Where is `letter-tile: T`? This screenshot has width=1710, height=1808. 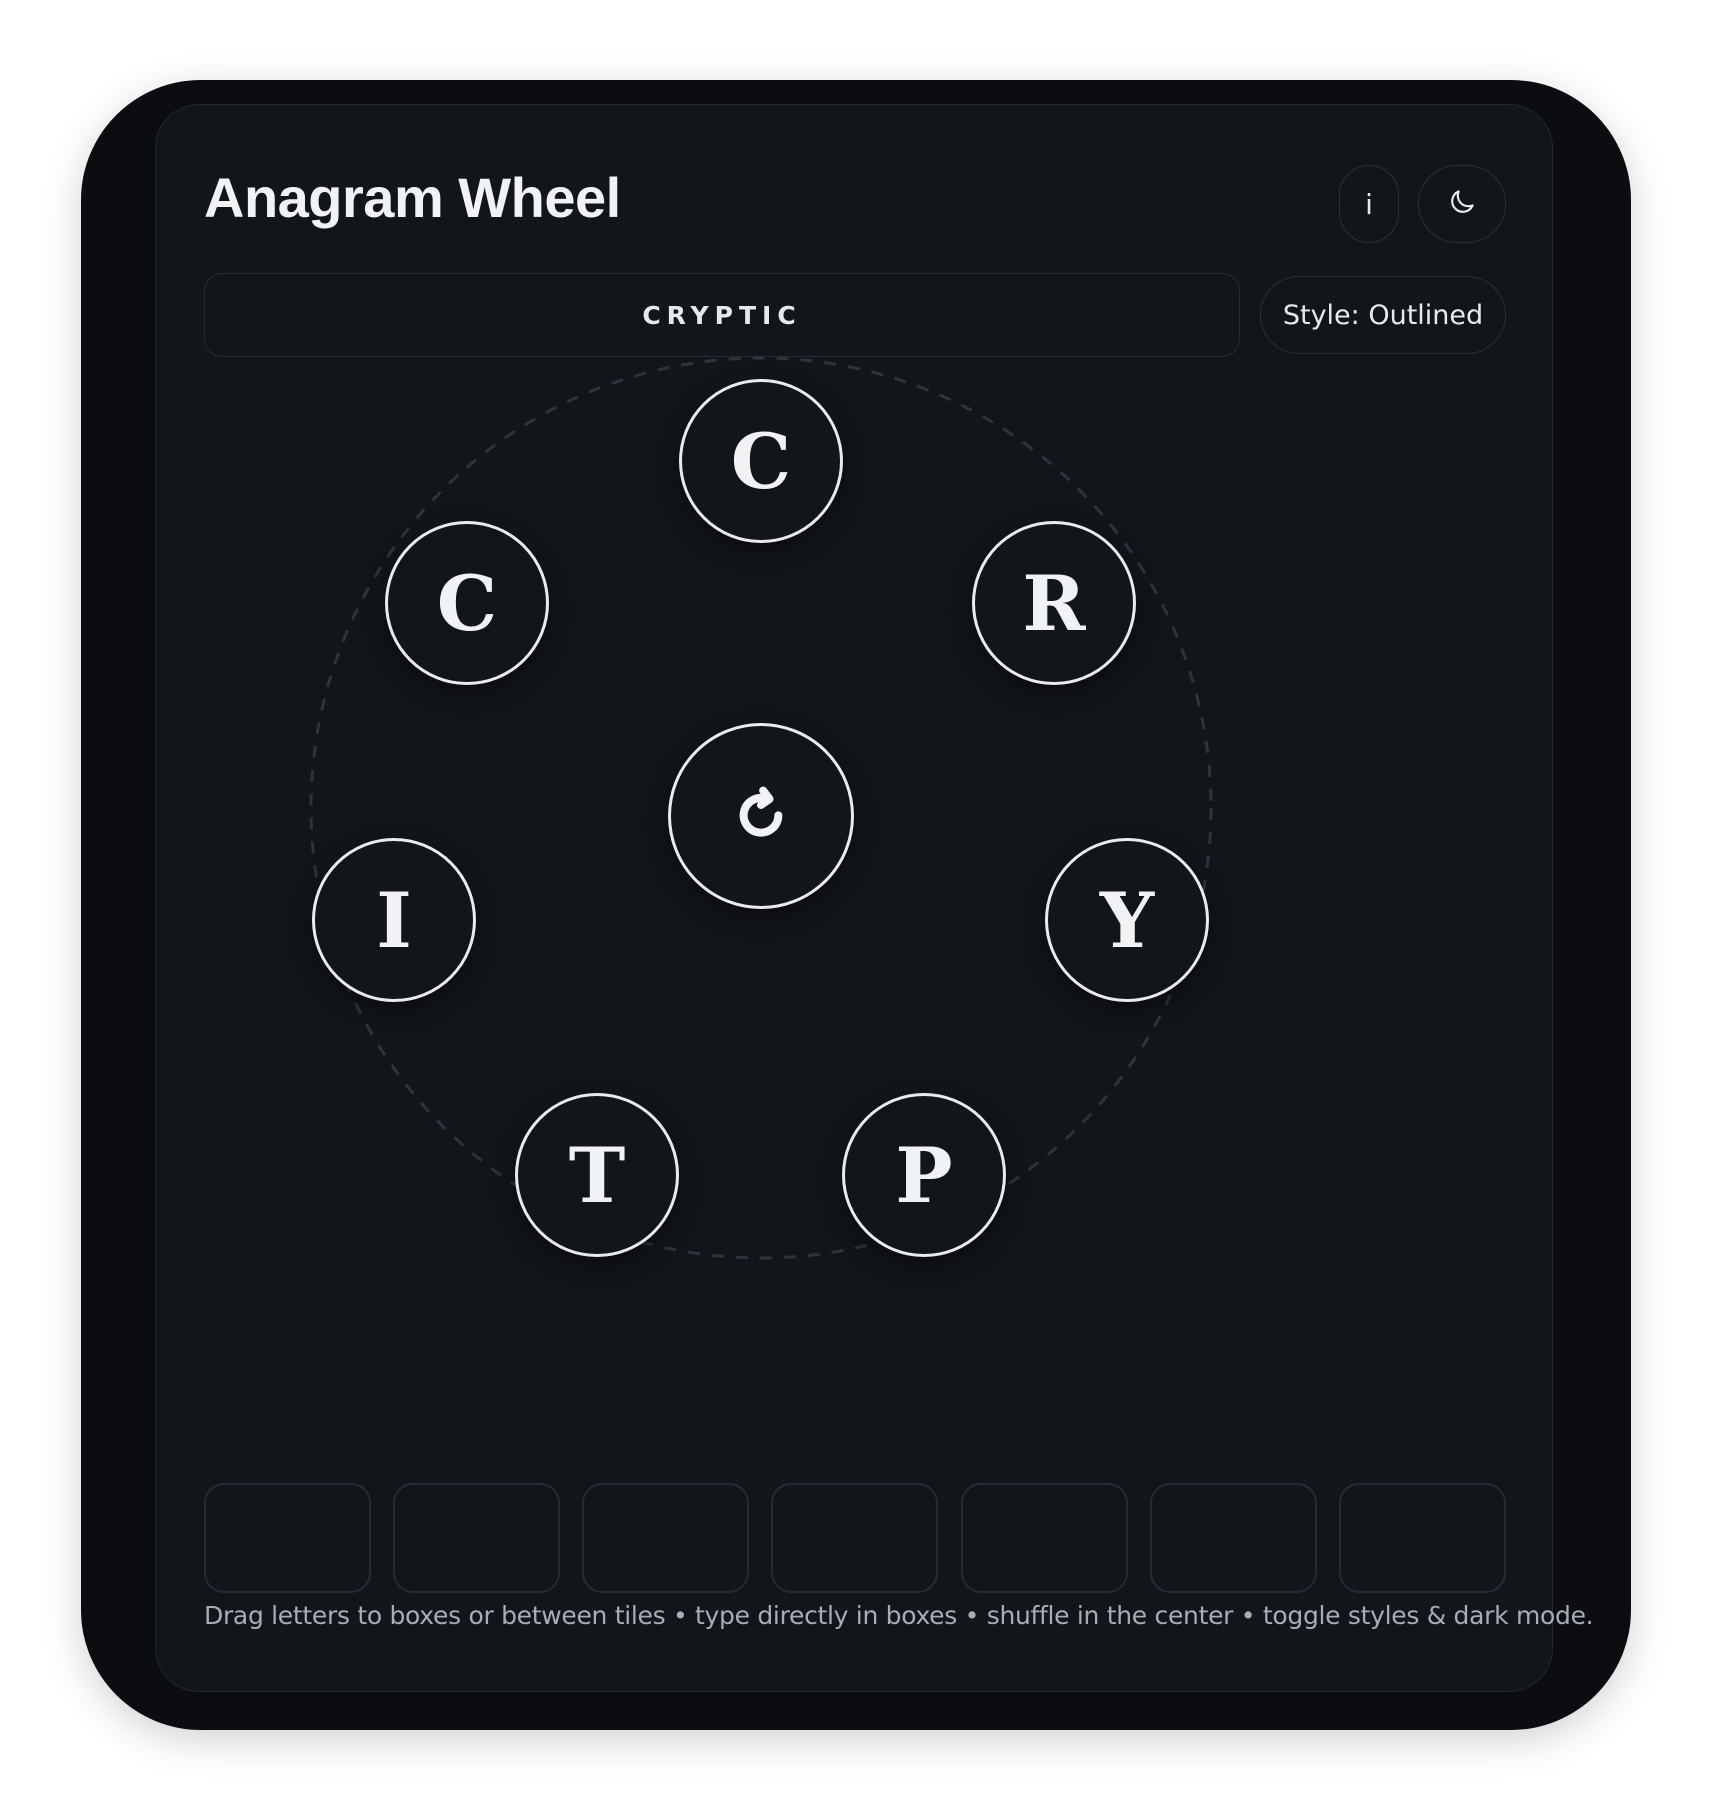
letter-tile: T is located at coordinates (597, 1175).